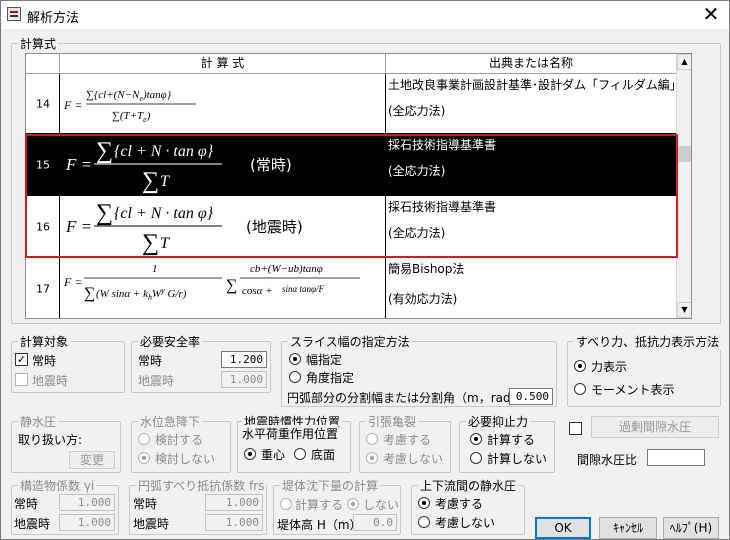 This screenshot has width=730, height=540. What do you see at coordinates (50, 381) in the screenshot?
I see `quake-checkbox-label: 地震時` at bounding box center [50, 381].